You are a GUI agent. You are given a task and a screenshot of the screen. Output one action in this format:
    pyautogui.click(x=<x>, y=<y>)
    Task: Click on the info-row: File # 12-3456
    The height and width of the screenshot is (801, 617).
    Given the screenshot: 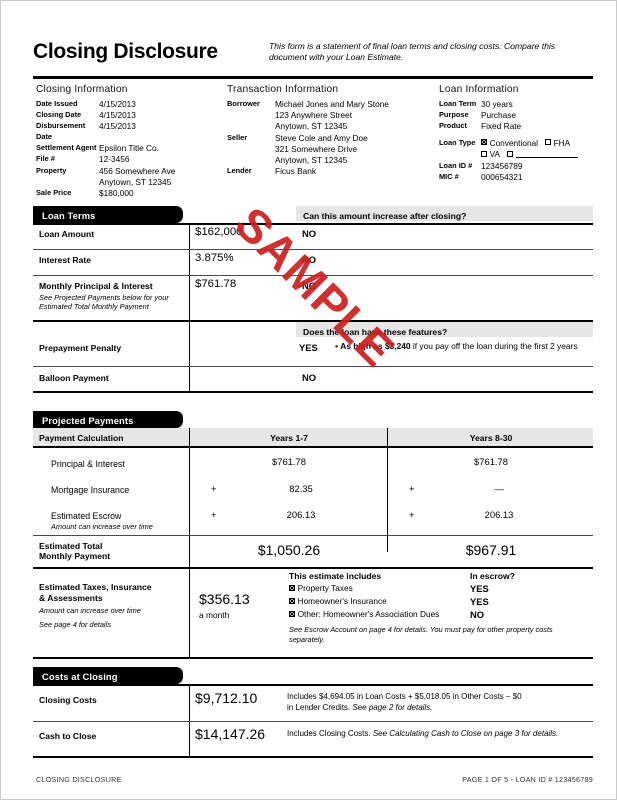 What is the action you would take?
    pyautogui.click(x=138, y=159)
    